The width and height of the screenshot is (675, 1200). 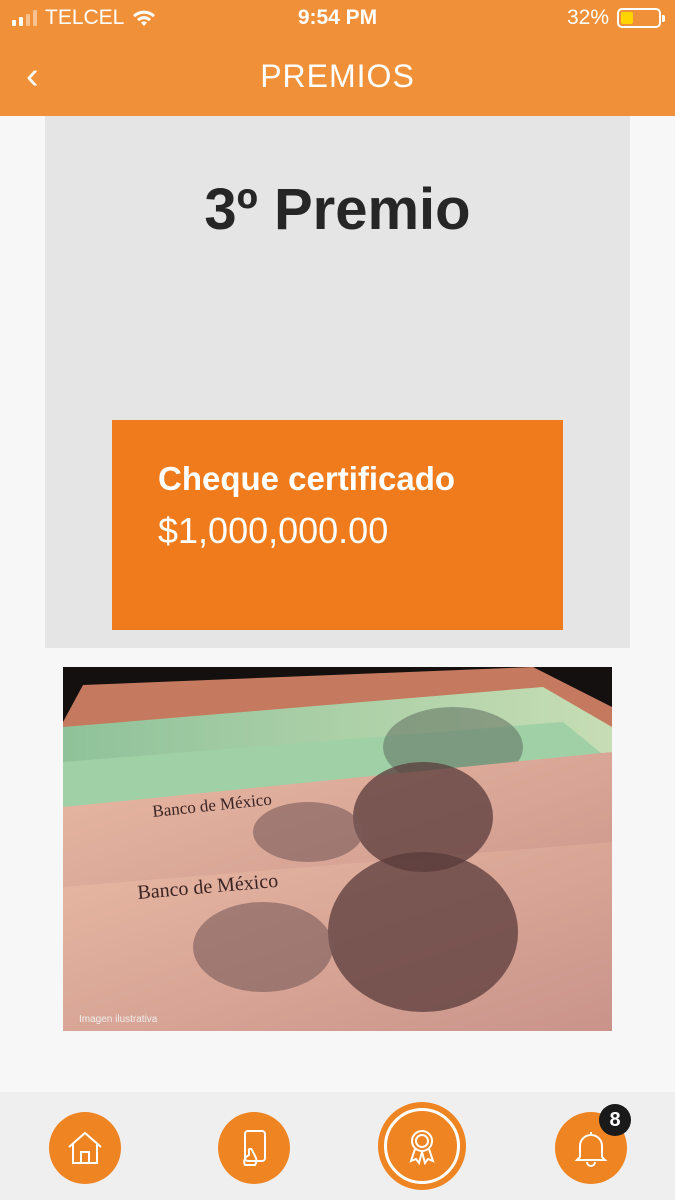 I want to click on bottom-tab-bar: 8, so click(x=337, y=1146).